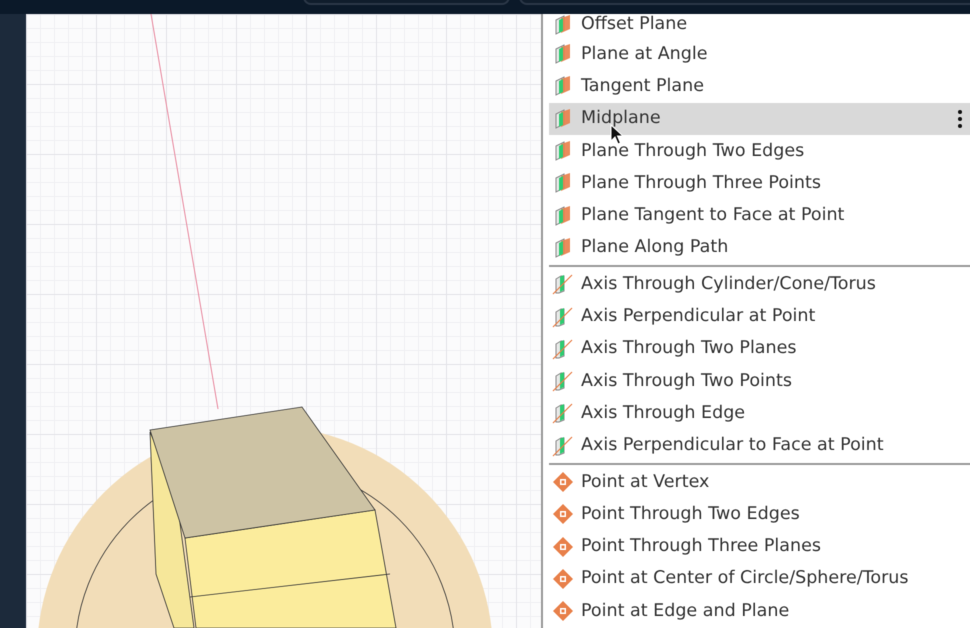 Image resolution: width=970 pixels, height=628 pixels. What do you see at coordinates (759, 579) in the screenshot?
I see `menu-item: Point at Center of Circle/Sphere/Torus` at bounding box center [759, 579].